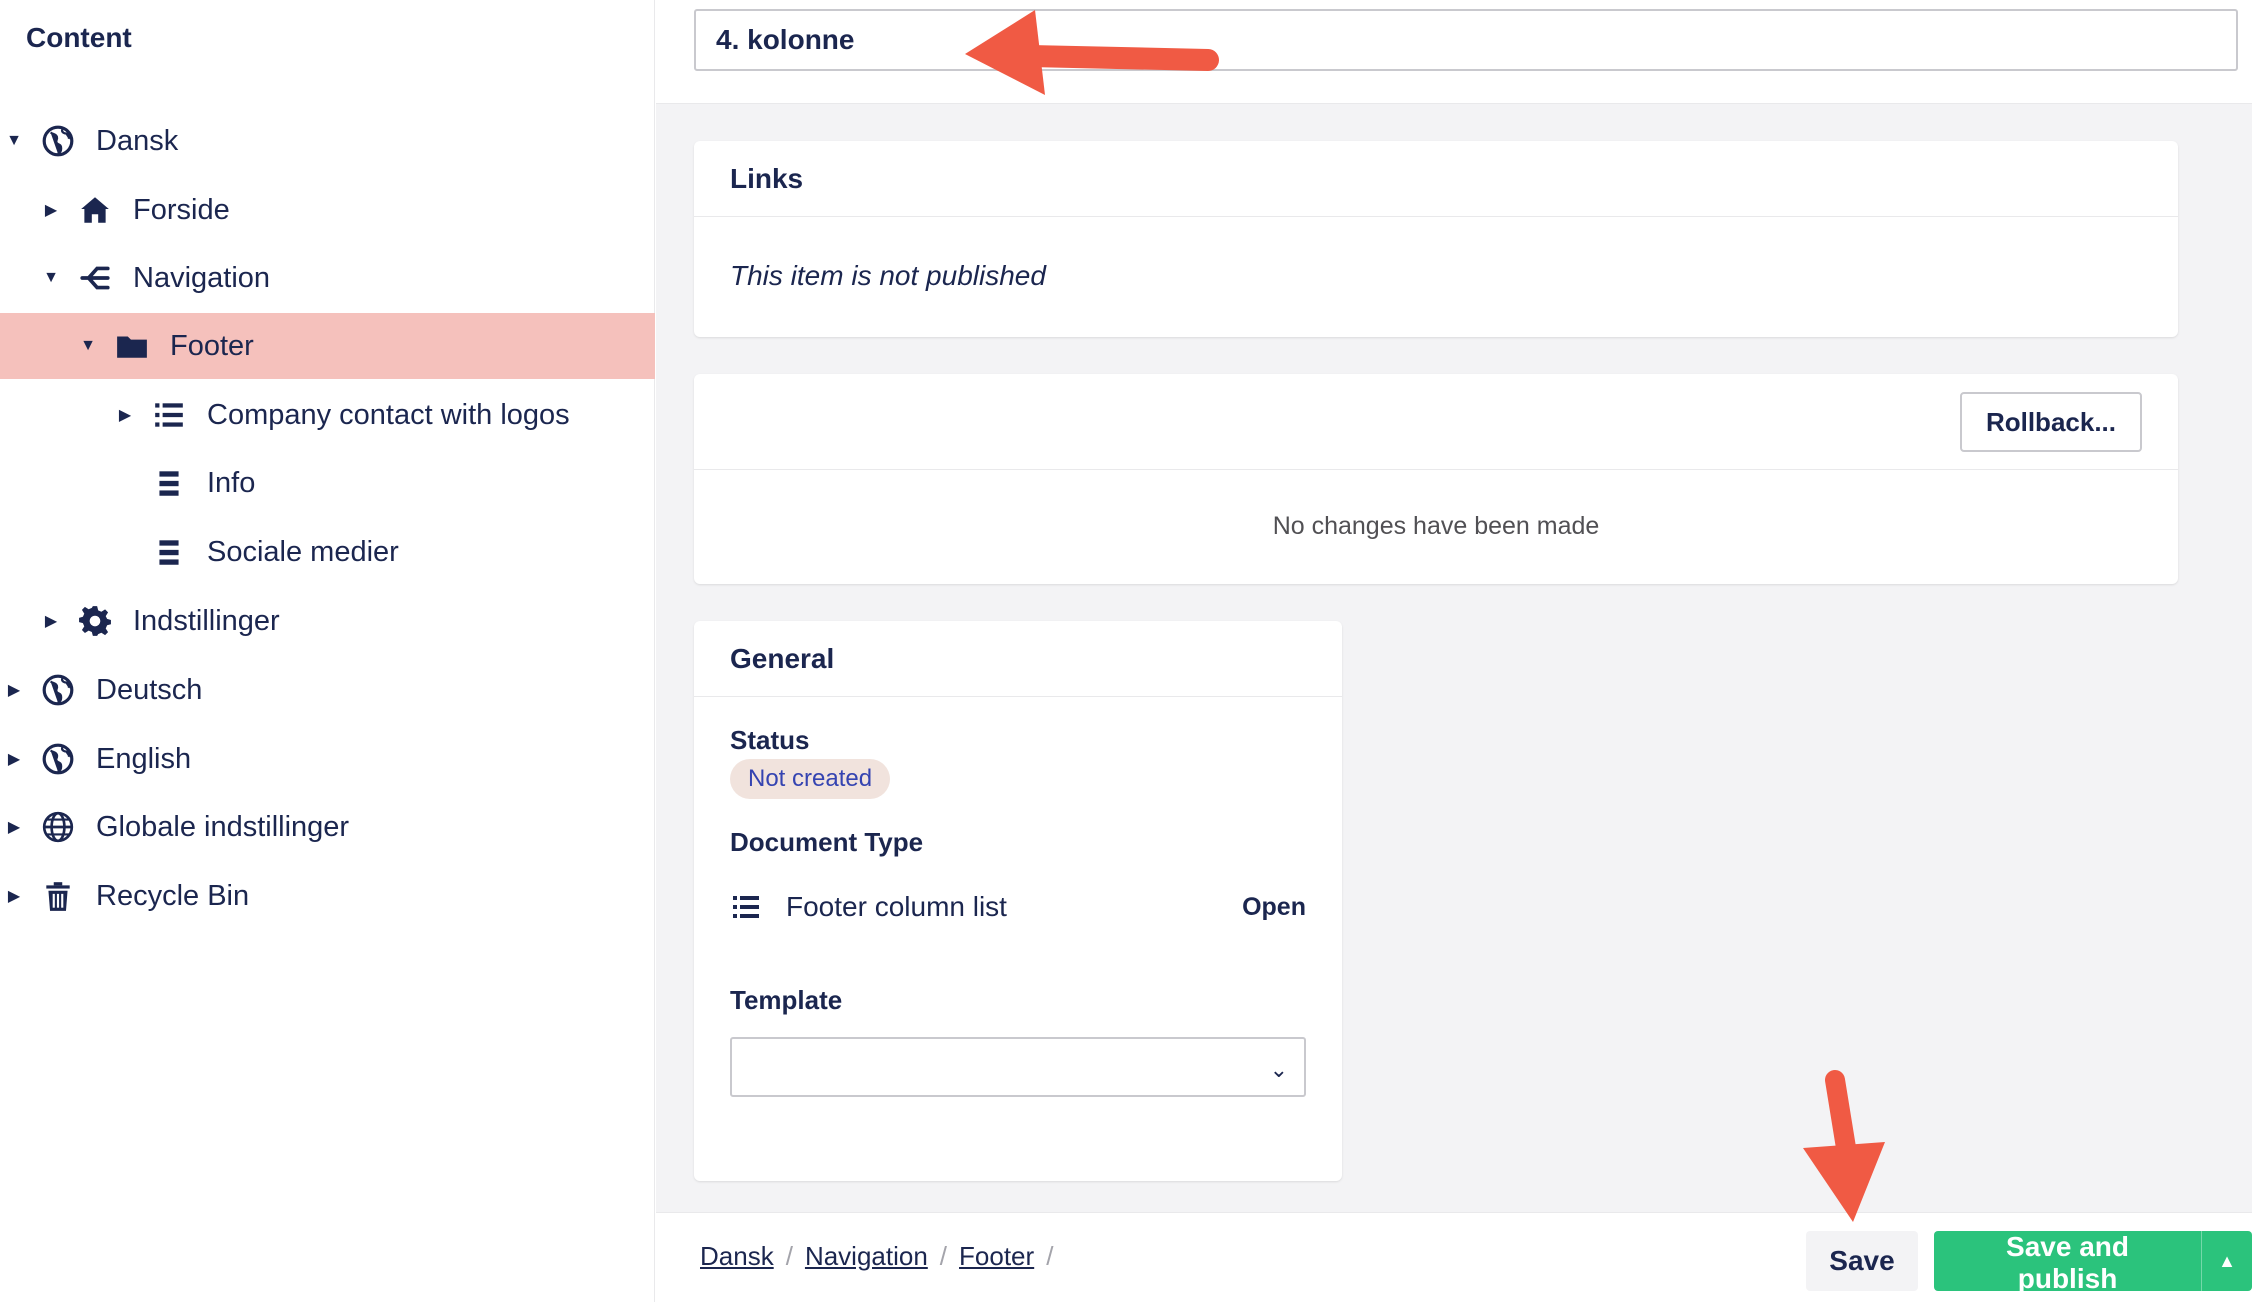 Image resolution: width=2252 pixels, height=1302 pixels. I want to click on breadcrumb-item: Footer, so click(996, 1256).